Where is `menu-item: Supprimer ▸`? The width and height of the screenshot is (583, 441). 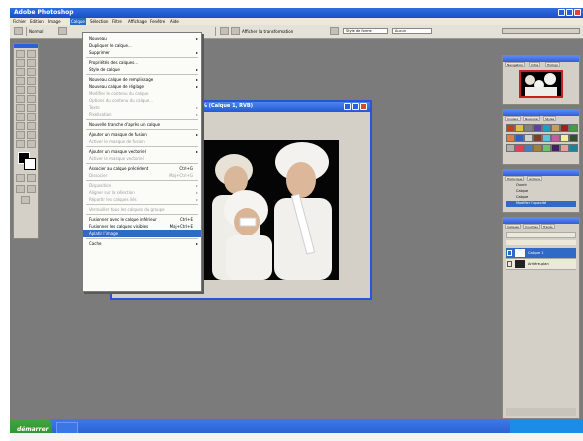 menu-item: Supprimer ▸ is located at coordinates (142, 52).